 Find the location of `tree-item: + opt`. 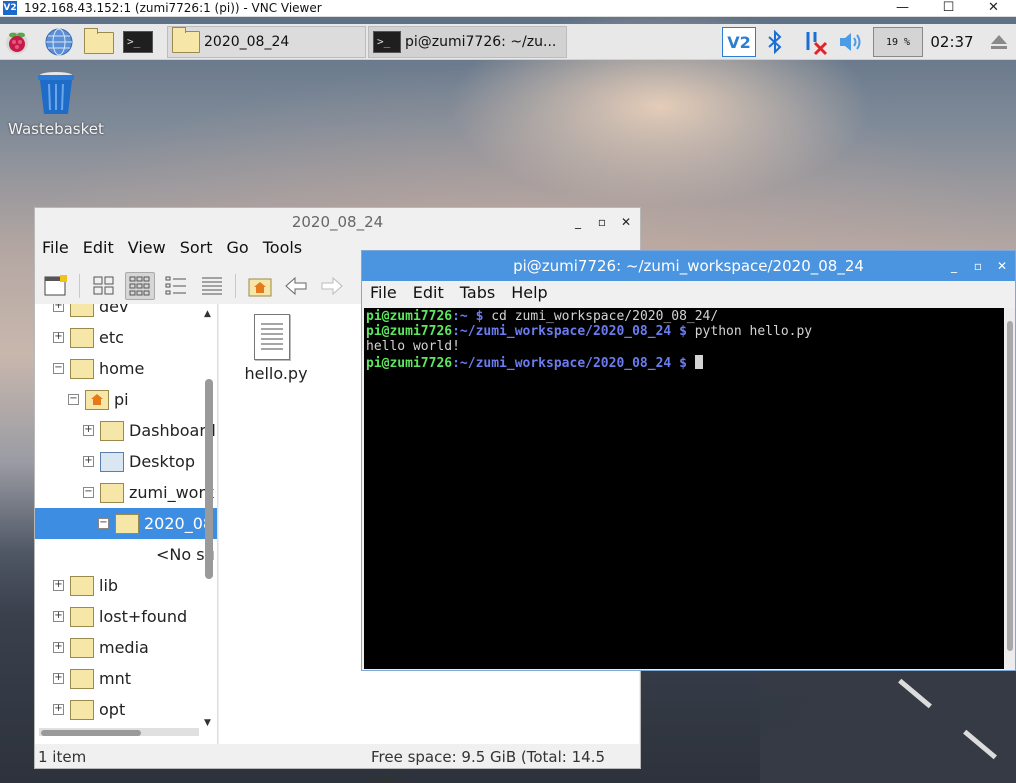

tree-item: + opt is located at coordinates (126, 709).